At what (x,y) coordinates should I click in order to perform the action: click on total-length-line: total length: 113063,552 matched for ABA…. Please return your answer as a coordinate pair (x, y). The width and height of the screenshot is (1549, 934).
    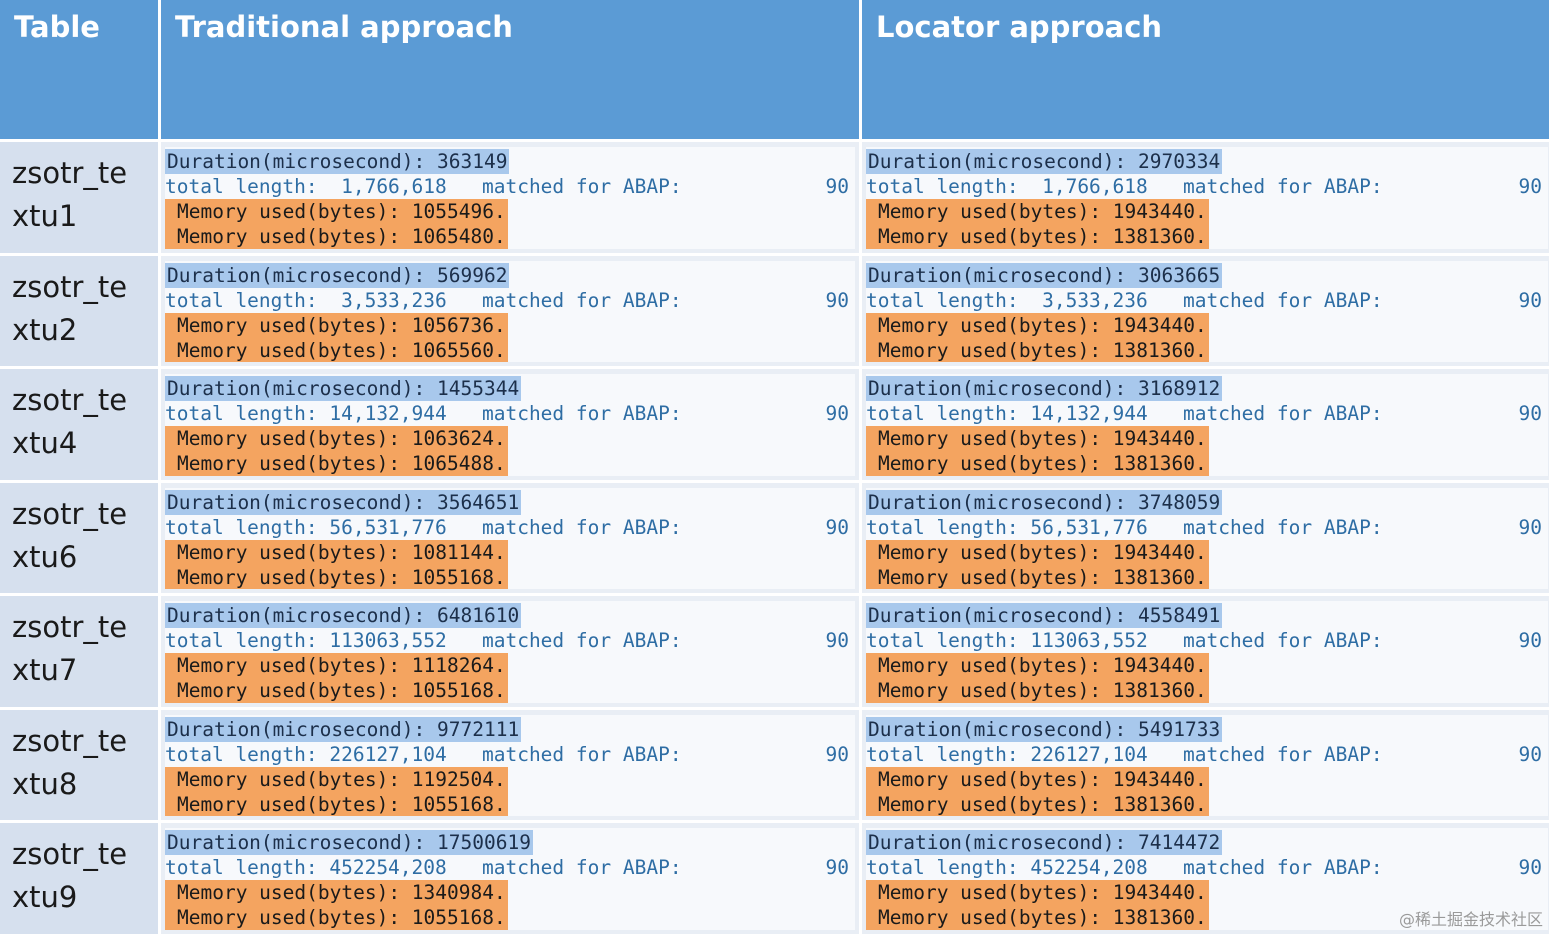
    Looking at the image, I should click on (510, 640).